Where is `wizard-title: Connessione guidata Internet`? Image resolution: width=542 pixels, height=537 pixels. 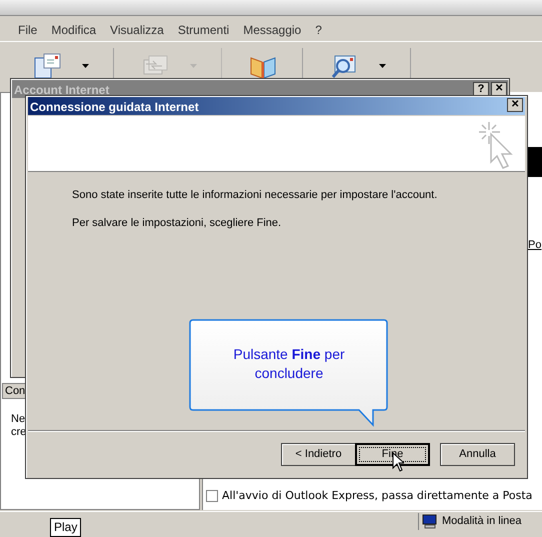
wizard-title: Connessione guidata Internet is located at coordinates (114, 107).